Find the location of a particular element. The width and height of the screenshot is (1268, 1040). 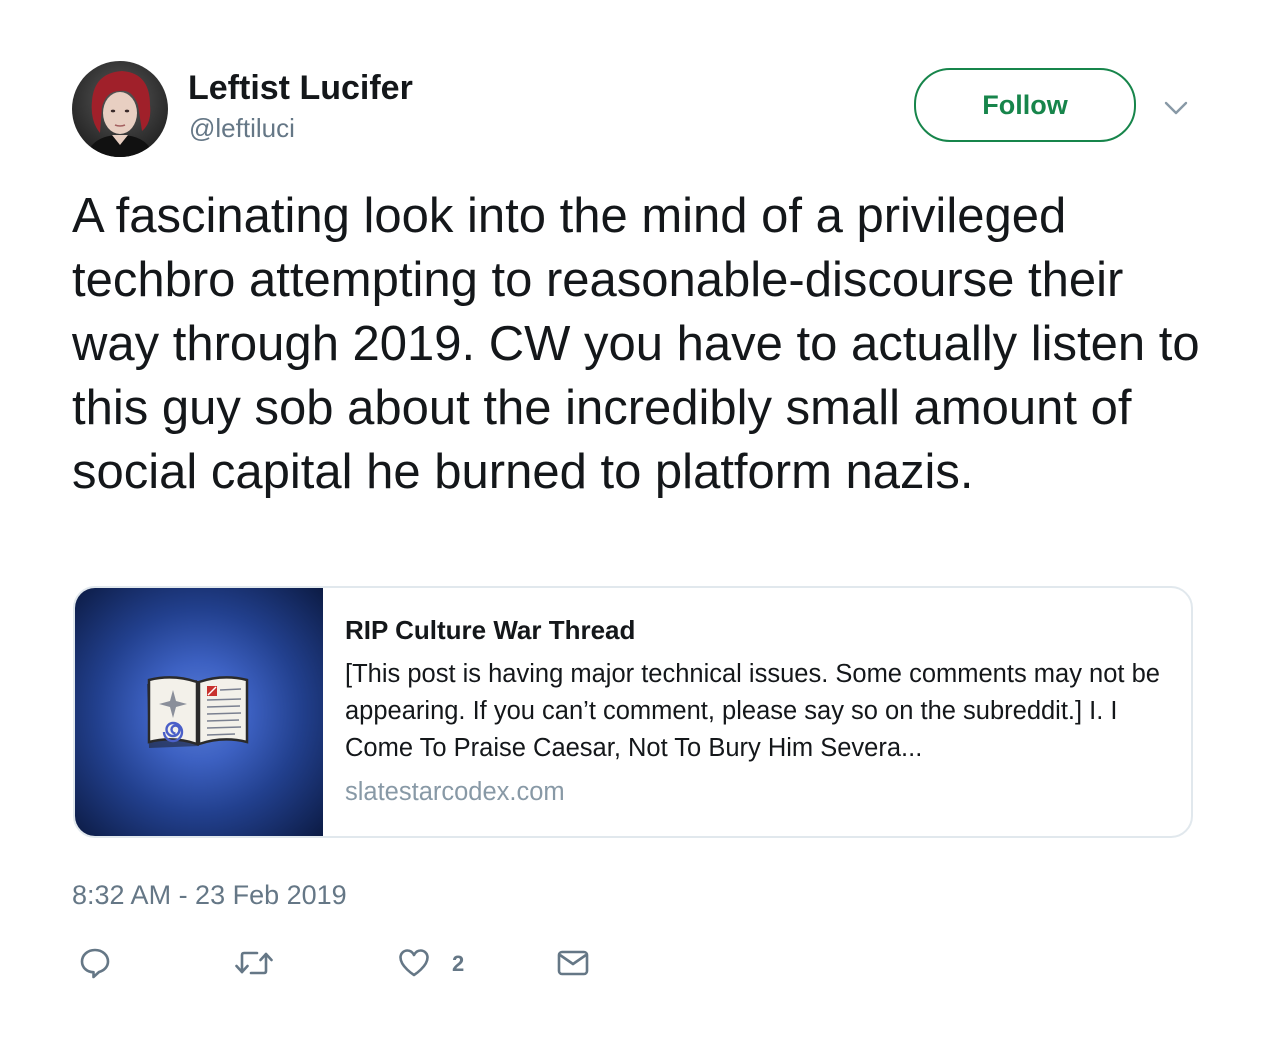

author-display-name: Leftist Lucifer is located at coordinates (300, 88).